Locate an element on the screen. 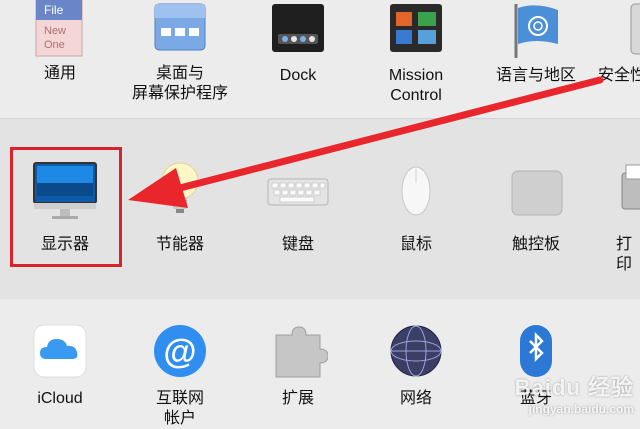 This screenshot has height=429, width=640. watermark-text: Baidu 经验 is located at coordinates (574, 387).